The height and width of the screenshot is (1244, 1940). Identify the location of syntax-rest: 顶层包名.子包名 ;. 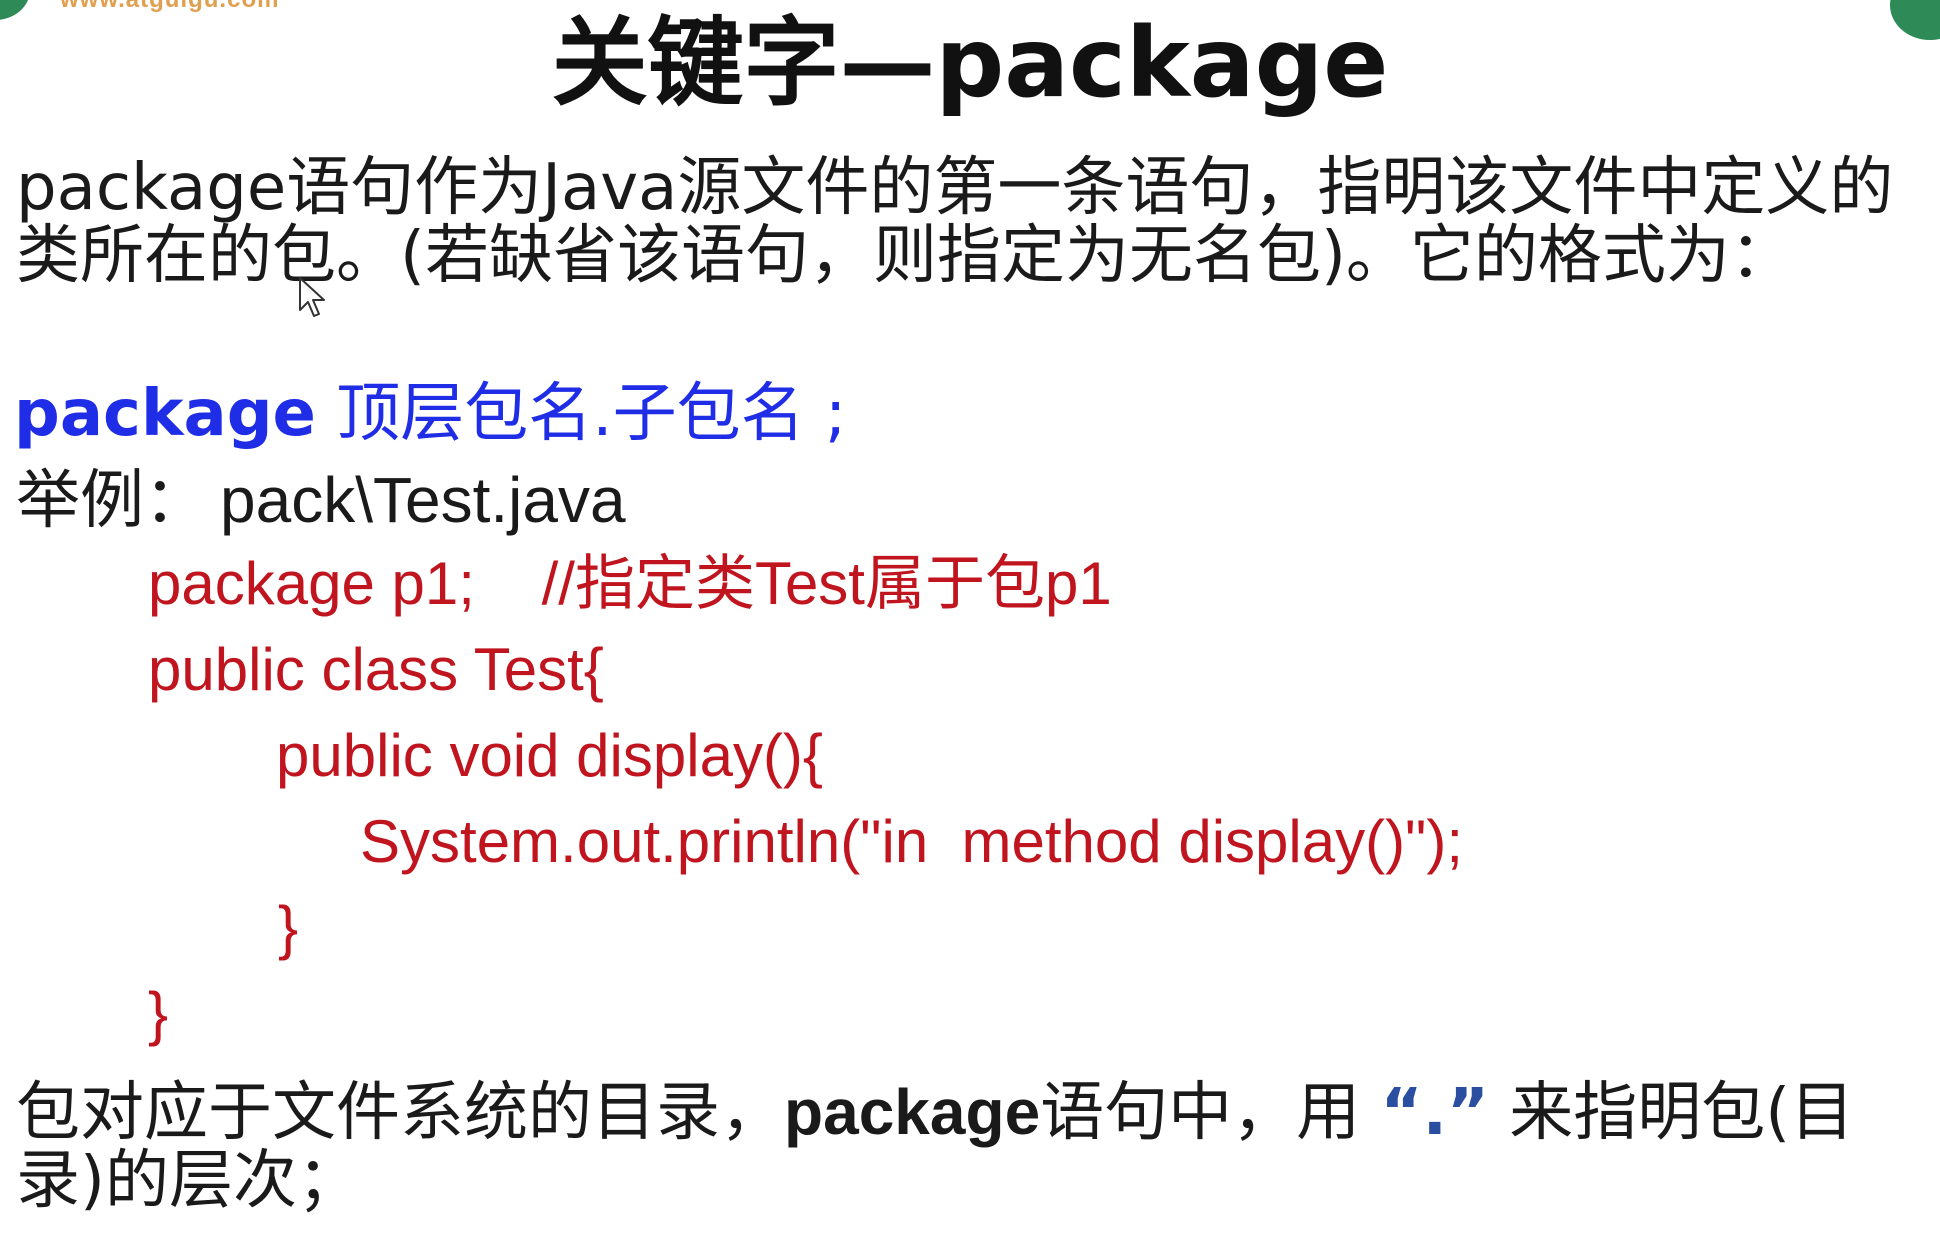
(591, 414).